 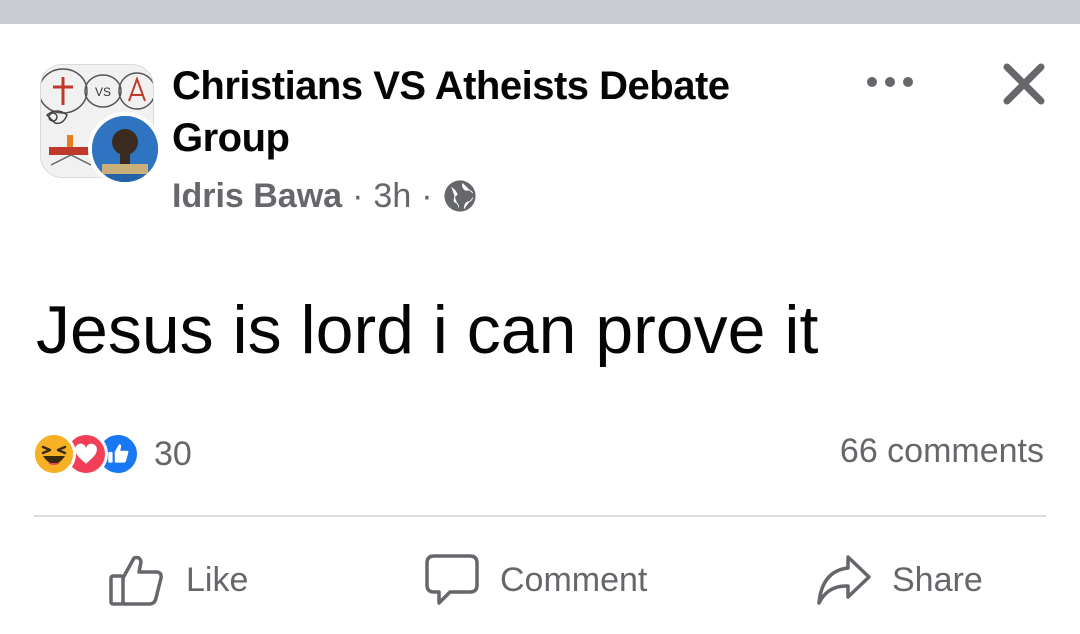 What do you see at coordinates (392, 196) in the screenshot?
I see `post-timestamp: 3h` at bounding box center [392, 196].